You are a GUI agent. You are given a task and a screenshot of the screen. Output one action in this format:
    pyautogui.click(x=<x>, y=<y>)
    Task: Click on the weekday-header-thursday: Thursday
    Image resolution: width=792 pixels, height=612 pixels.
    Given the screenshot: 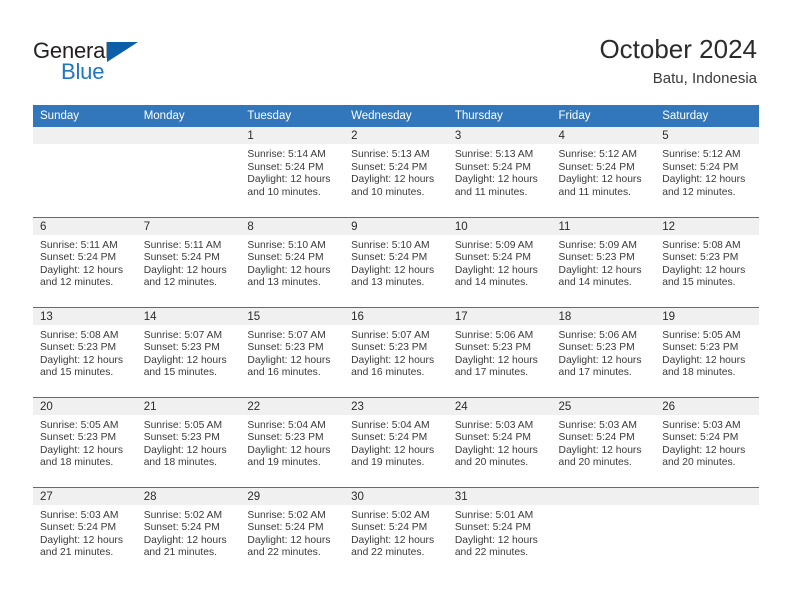 What is the action you would take?
    pyautogui.click(x=499, y=116)
    